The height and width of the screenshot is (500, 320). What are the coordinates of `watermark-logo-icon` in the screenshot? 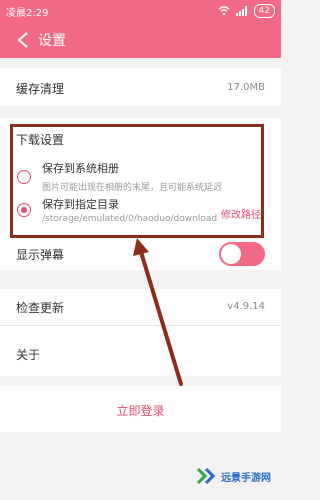 It's located at (206, 476).